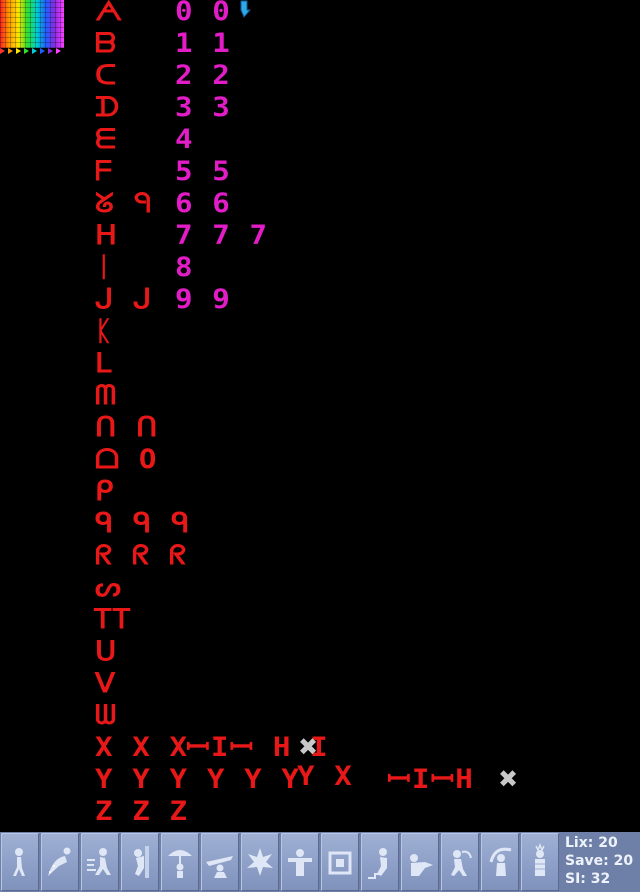 This screenshot has height=892, width=640. Describe the element at coordinates (114, 619) in the screenshot. I see `letter-t: ᎢᎢ` at that location.